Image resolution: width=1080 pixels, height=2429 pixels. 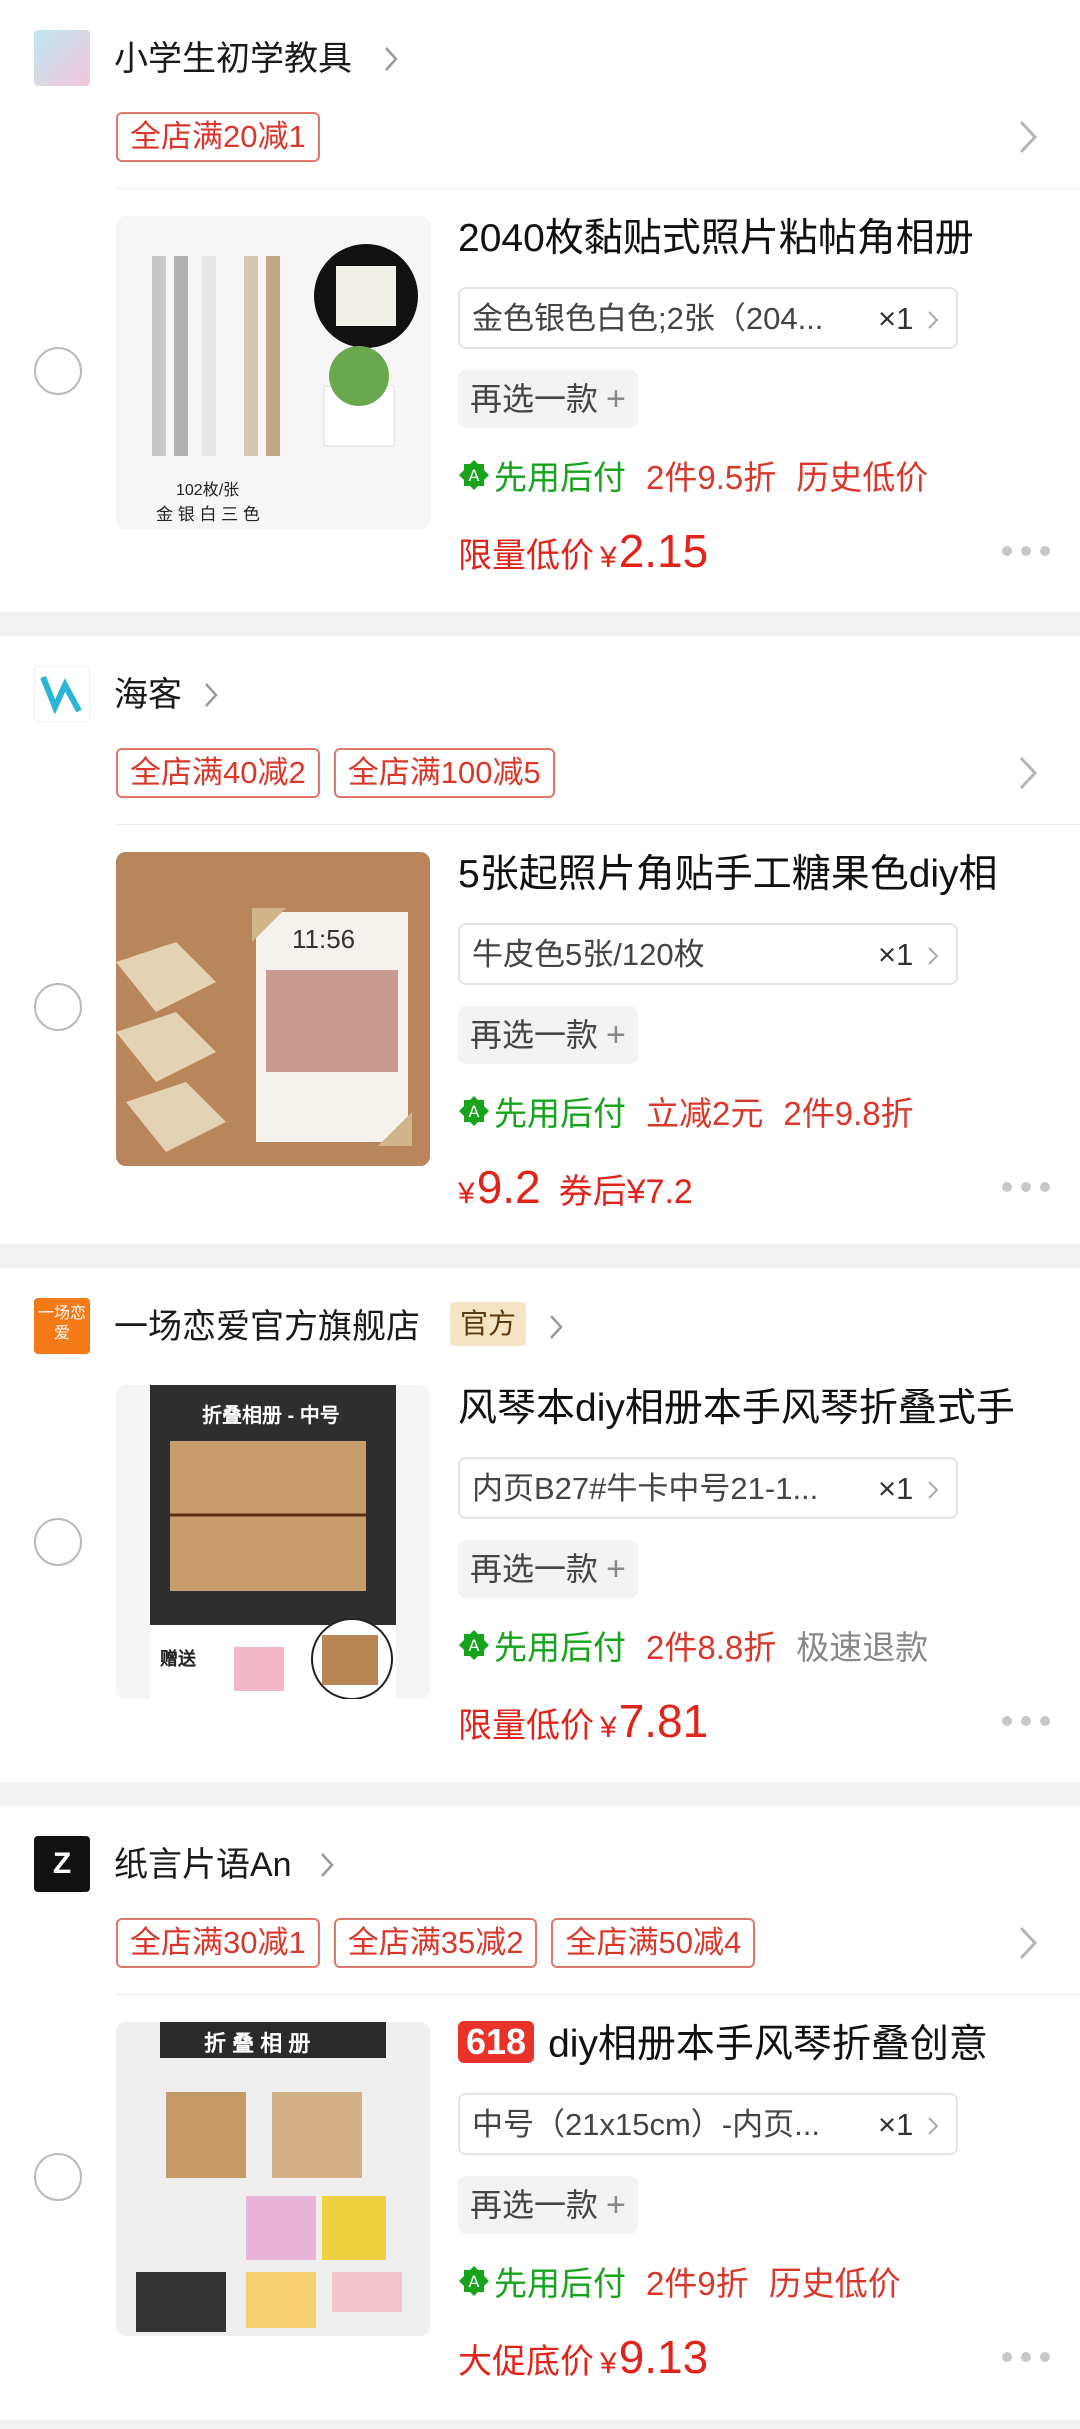 I want to click on benefit-tag-gray: 极速退款, so click(x=862, y=1647).